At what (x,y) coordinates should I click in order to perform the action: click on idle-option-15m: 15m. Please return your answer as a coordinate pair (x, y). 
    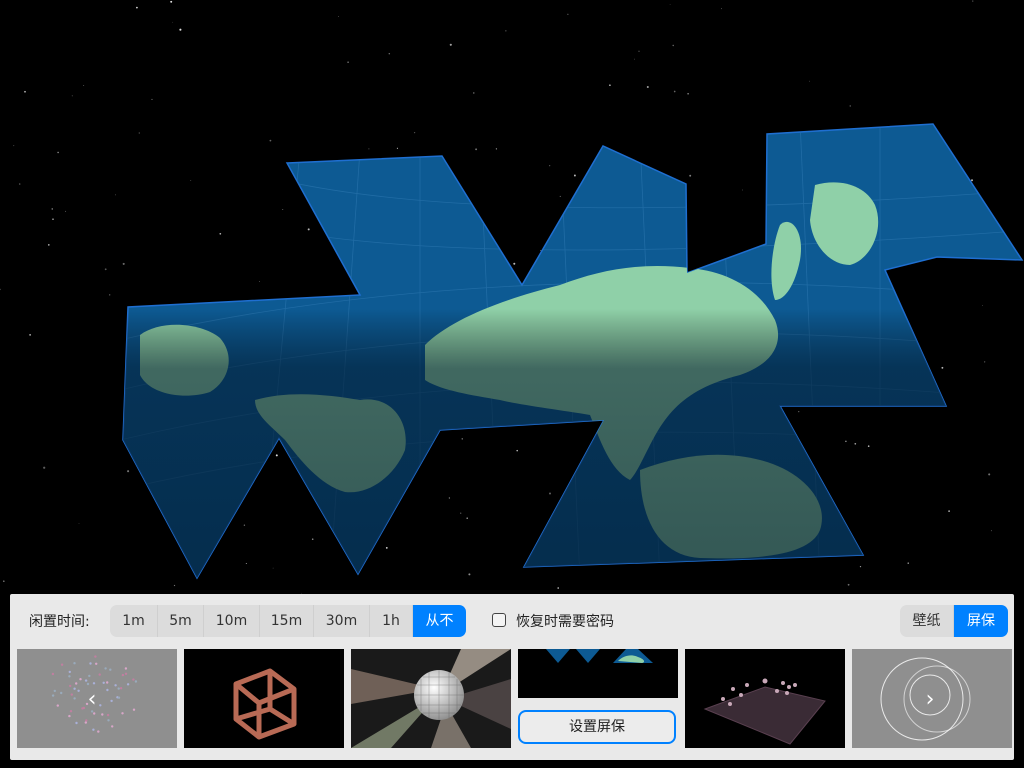
    Looking at the image, I should click on (287, 621).